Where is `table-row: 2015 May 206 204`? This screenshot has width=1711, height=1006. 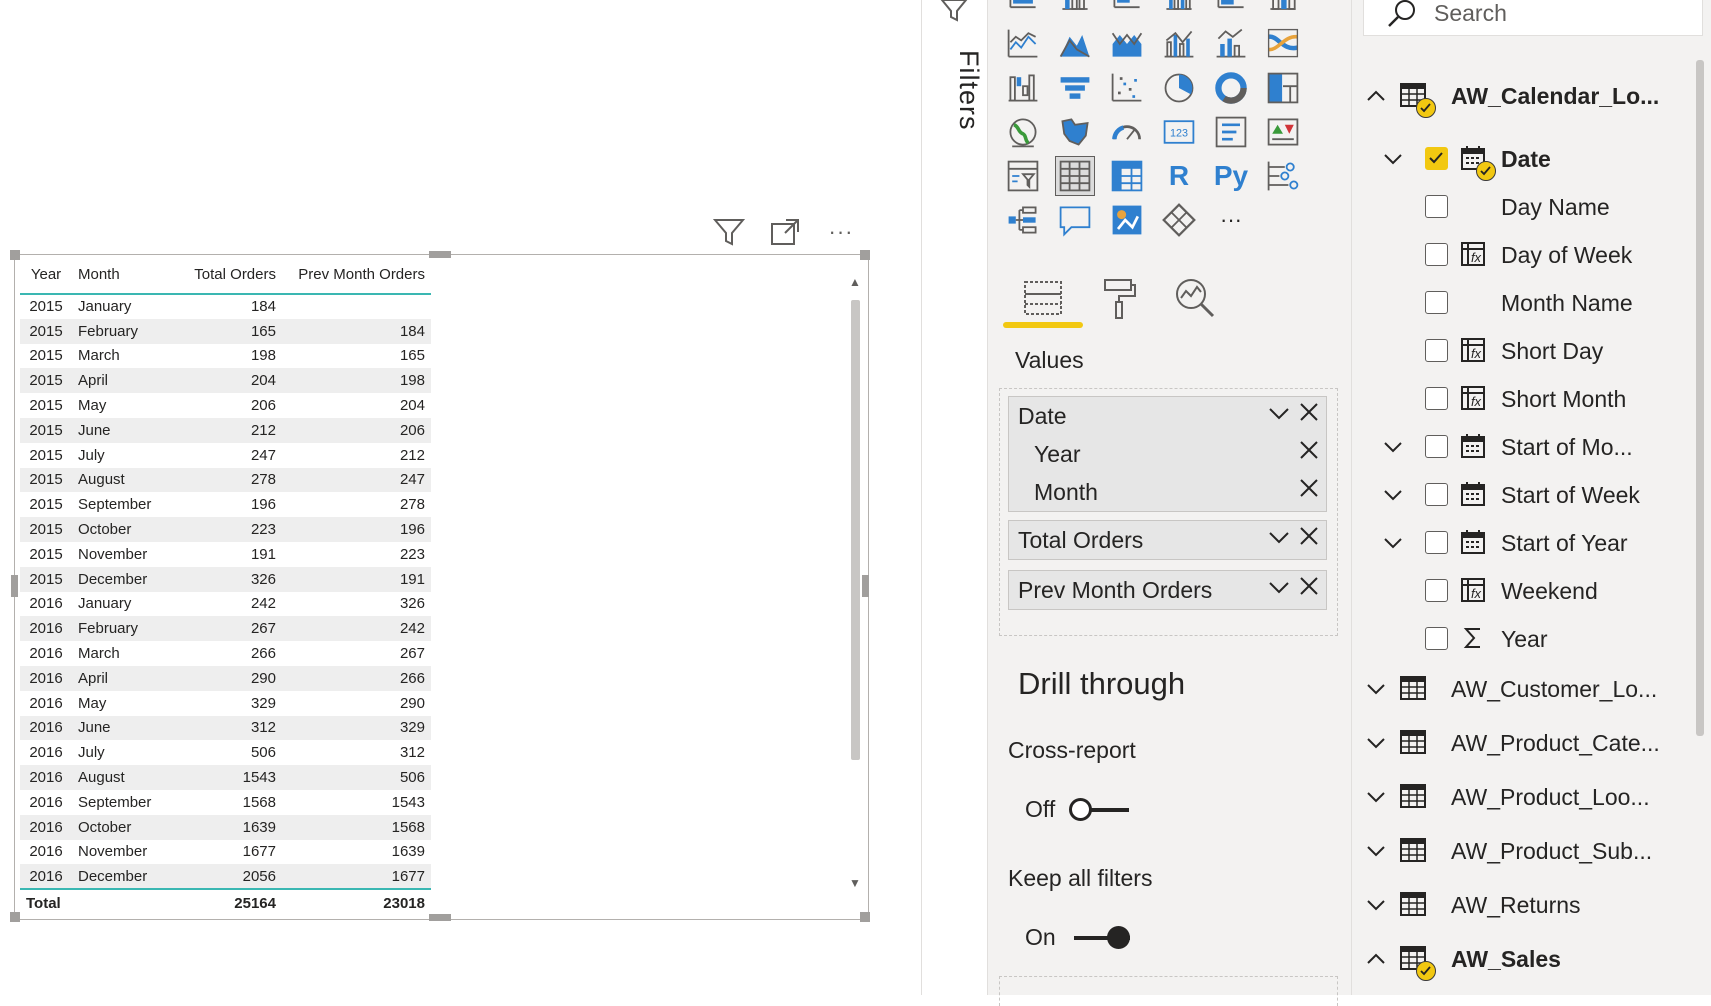 table-row: 2015 May 206 204 is located at coordinates (225, 405).